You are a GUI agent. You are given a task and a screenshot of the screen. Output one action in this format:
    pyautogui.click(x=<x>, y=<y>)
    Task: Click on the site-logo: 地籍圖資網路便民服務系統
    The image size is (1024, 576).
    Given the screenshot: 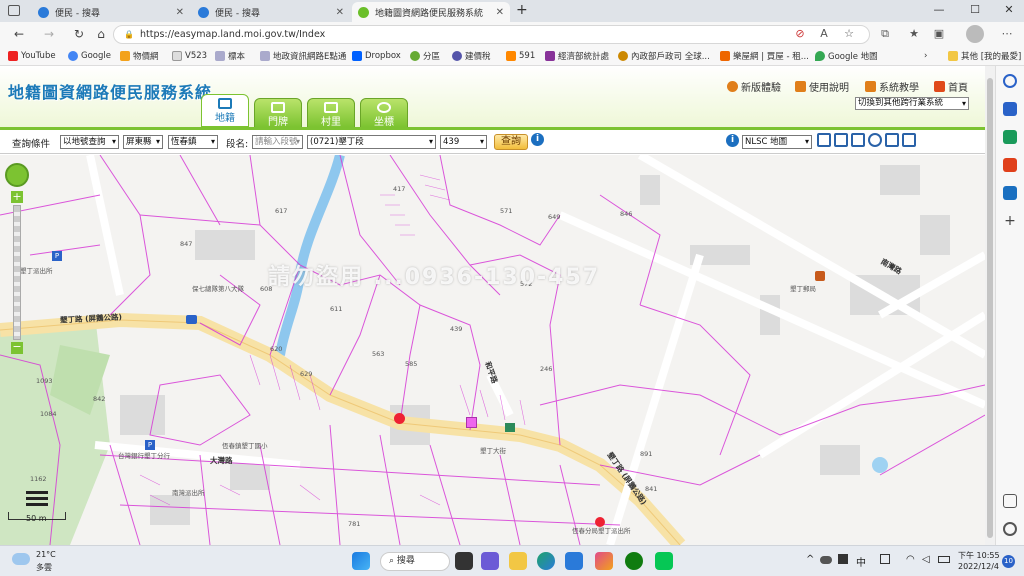 What is the action you would take?
    pyautogui.click(x=110, y=91)
    